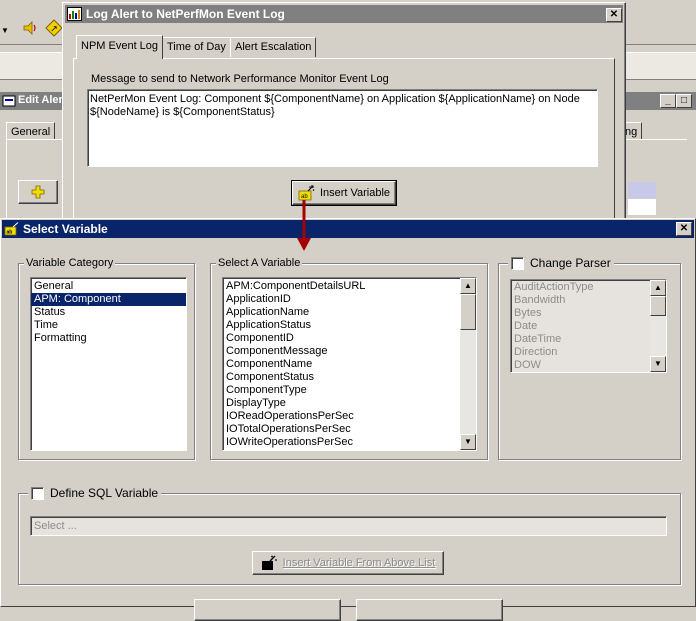 This screenshot has height=621, width=696. Describe the element at coordinates (668, 101) in the screenshot. I see `minimize-button: _` at that location.